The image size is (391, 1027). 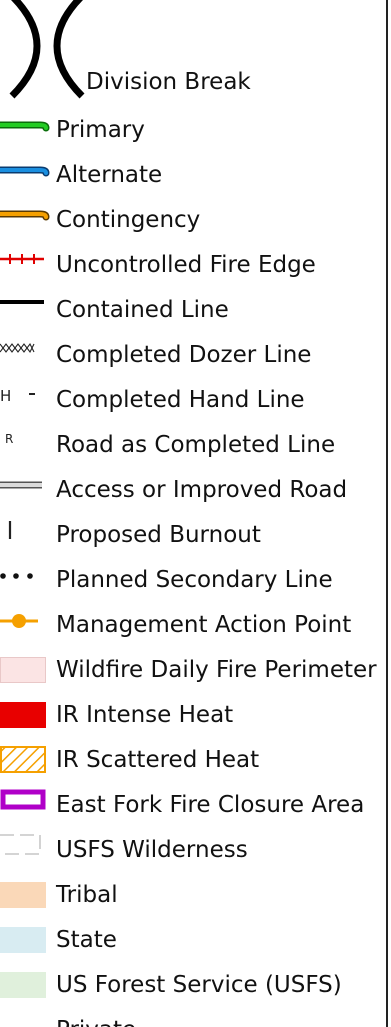 I want to click on legend-label: Management Action Point, so click(x=204, y=625).